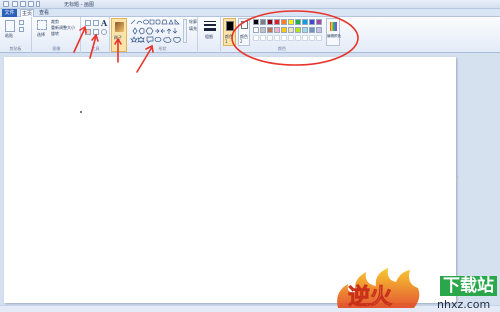 The image size is (500, 312). I want to click on colors-group-label: 颜色, so click(282, 48).